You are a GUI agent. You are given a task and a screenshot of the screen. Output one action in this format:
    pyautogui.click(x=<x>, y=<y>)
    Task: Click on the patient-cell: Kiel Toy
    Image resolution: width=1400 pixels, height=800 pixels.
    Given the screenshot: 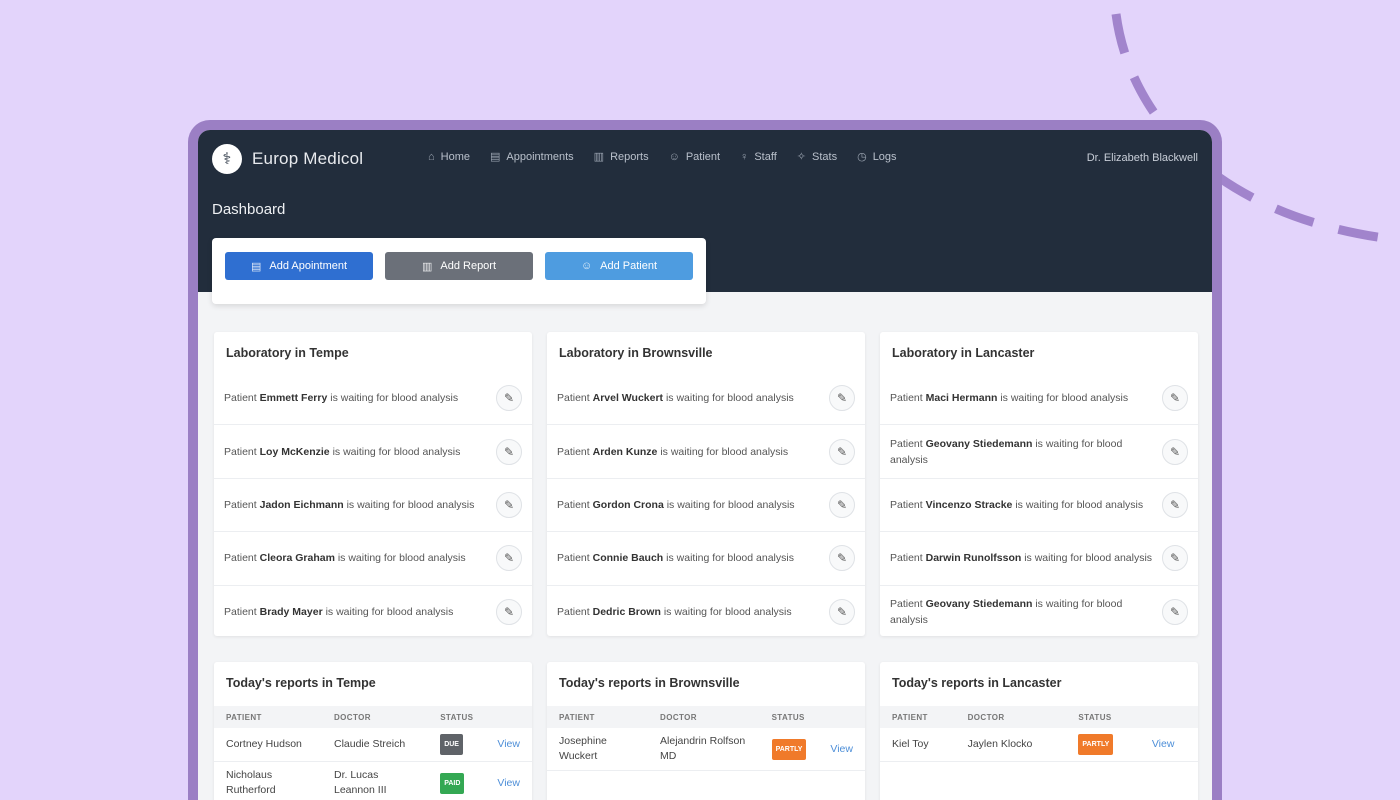 What is the action you would take?
    pyautogui.click(x=918, y=745)
    